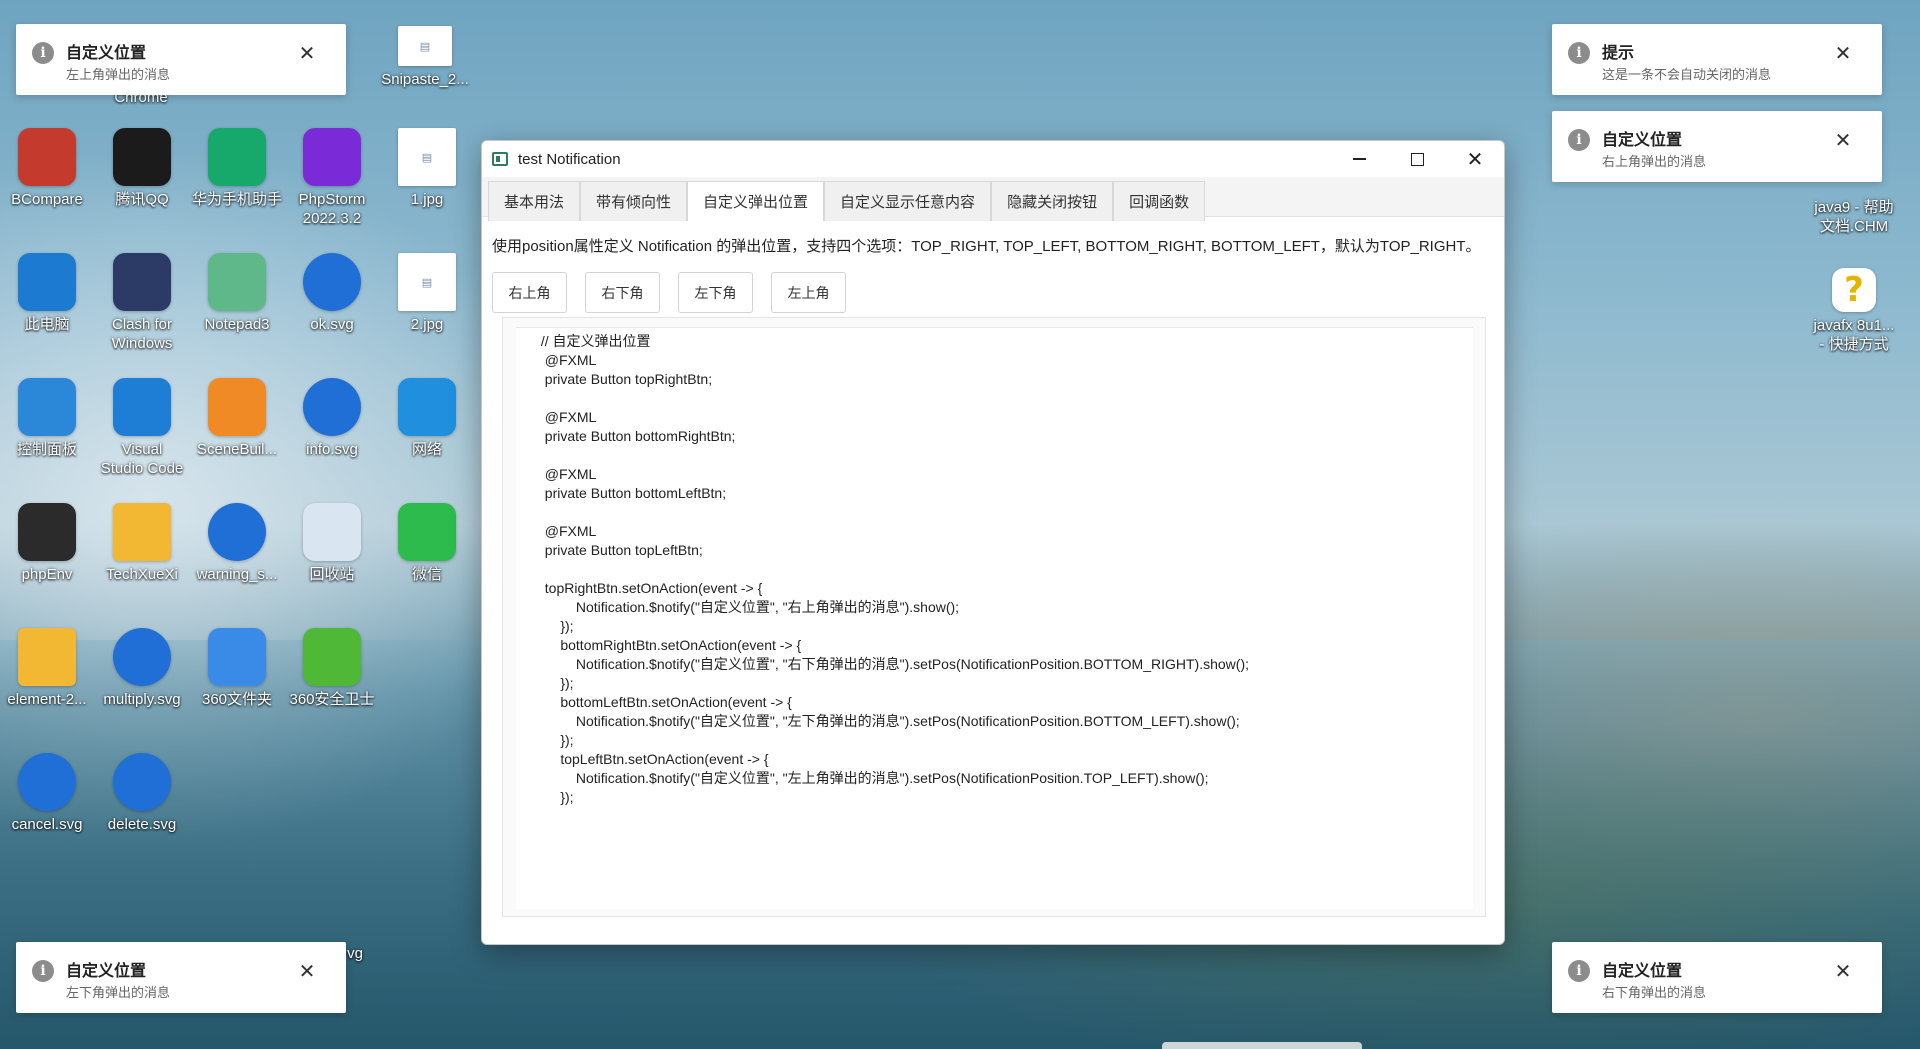  Describe the element at coordinates (1654, 992) in the screenshot. I see `notification-message: 右下角弹出的消息` at that location.